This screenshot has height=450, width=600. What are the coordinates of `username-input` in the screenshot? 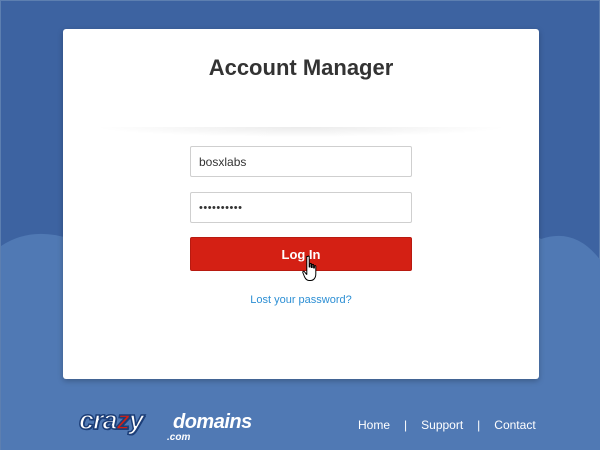 It's located at (301, 161).